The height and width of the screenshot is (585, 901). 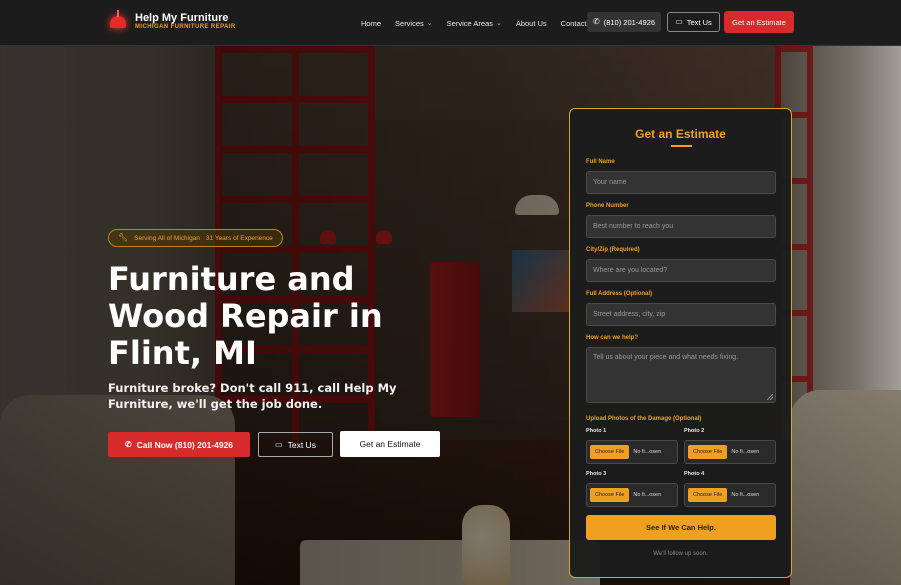 I want to click on header-text-us-button: ▭ Text Us, so click(x=693, y=22).